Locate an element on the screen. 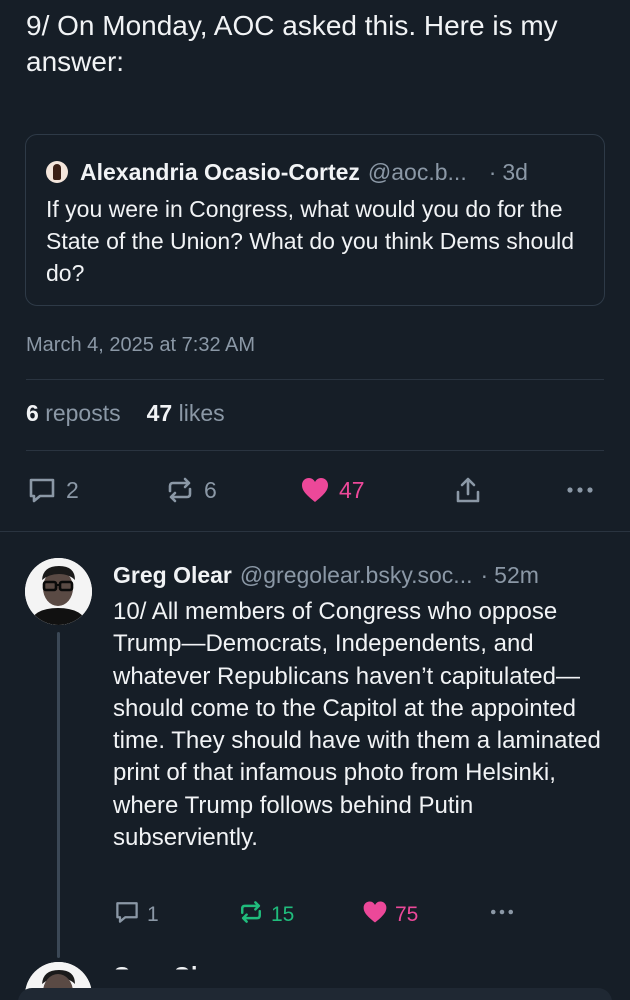  share-icon is located at coordinates (468, 490).